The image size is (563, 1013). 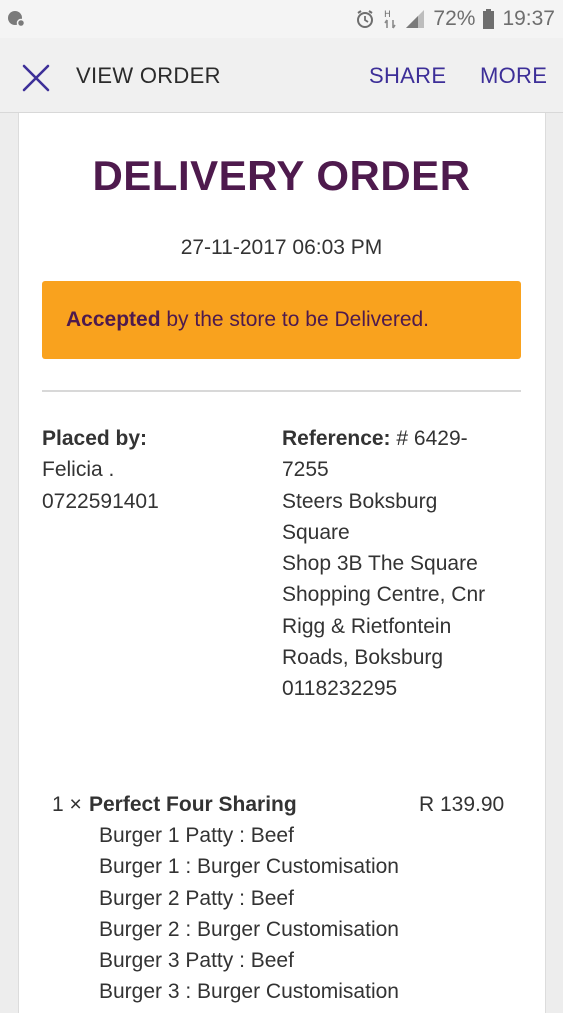 What do you see at coordinates (16, 19) in the screenshot?
I see `notification-icon` at bounding box center [16, 19].